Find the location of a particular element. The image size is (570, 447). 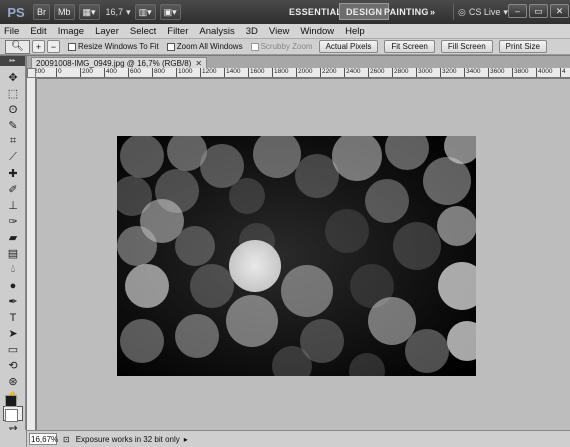

print-size-button: Print Size is located at coordinates (522, 46).